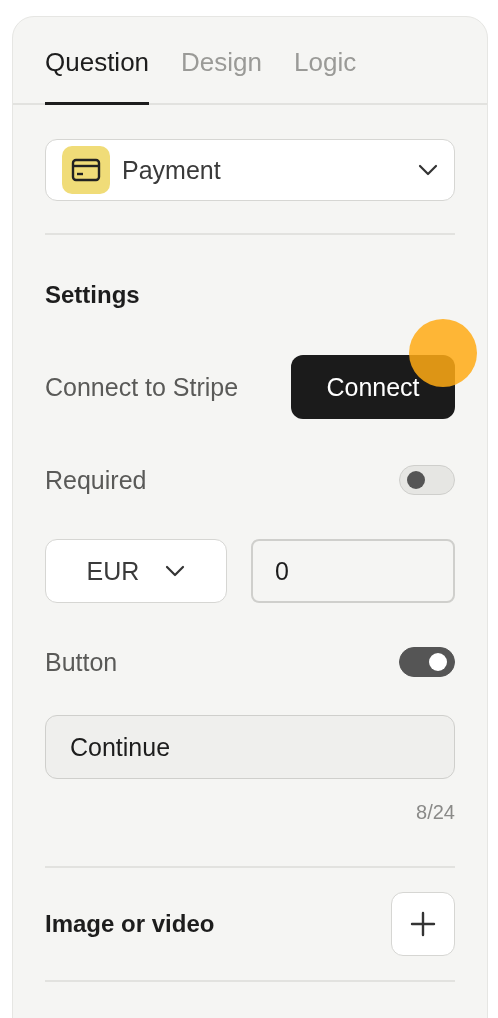 This screenshot has width=498, height=1018. Describe the element at coordinates (96, 480) in the screenshot. I see `field-label: Required` at that location.